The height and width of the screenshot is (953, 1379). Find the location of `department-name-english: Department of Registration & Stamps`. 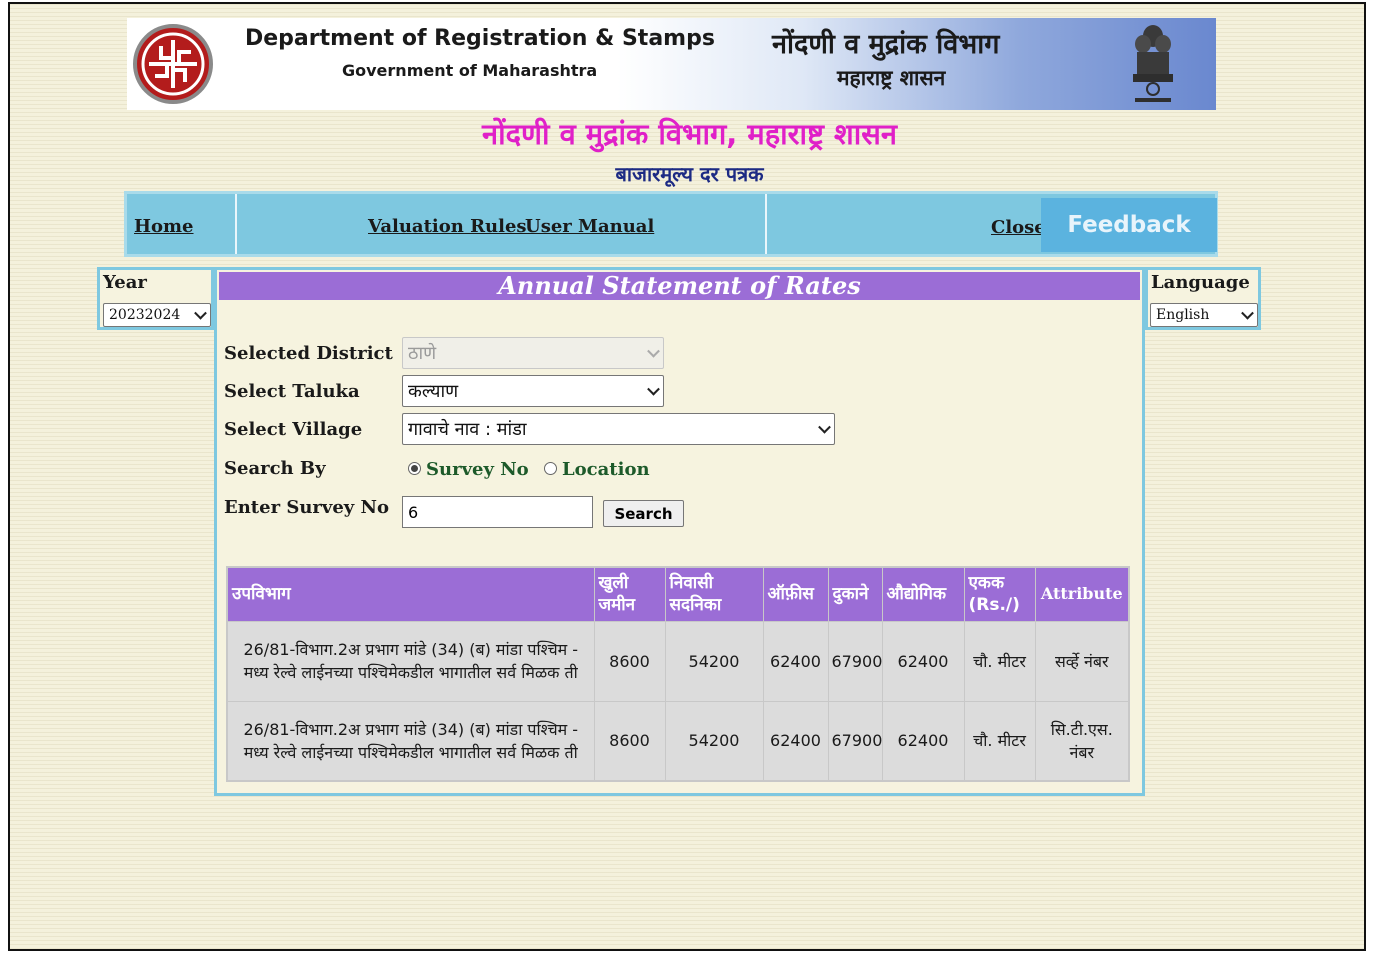

department-name-english: Department of Registration & Stamps is located at coordinates (480, 38).